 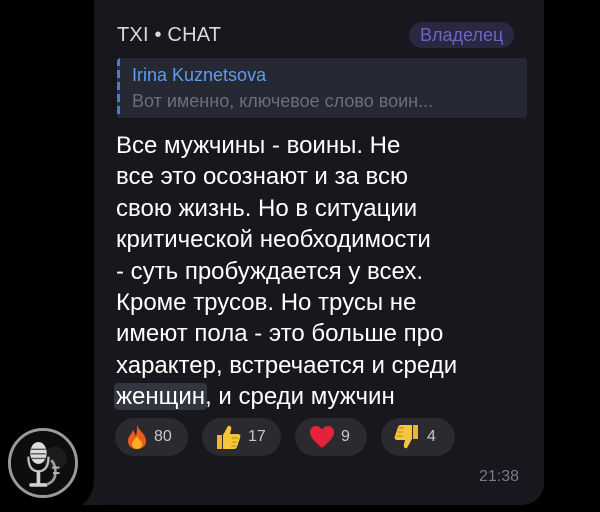 I want to click on reaction-count: 4, so click(x=431, y=436).